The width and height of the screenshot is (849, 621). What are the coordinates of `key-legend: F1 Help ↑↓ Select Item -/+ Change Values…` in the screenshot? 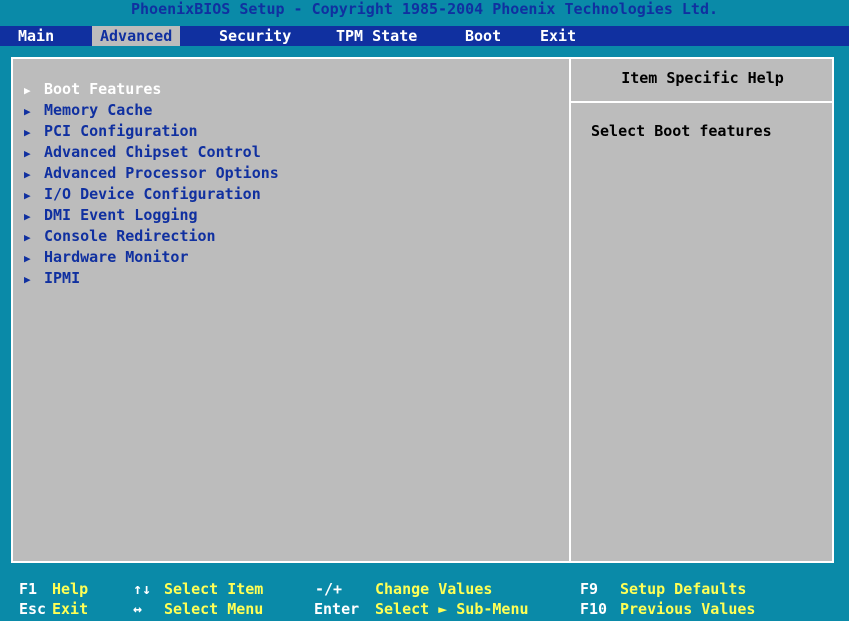 It's located at (424, 597).